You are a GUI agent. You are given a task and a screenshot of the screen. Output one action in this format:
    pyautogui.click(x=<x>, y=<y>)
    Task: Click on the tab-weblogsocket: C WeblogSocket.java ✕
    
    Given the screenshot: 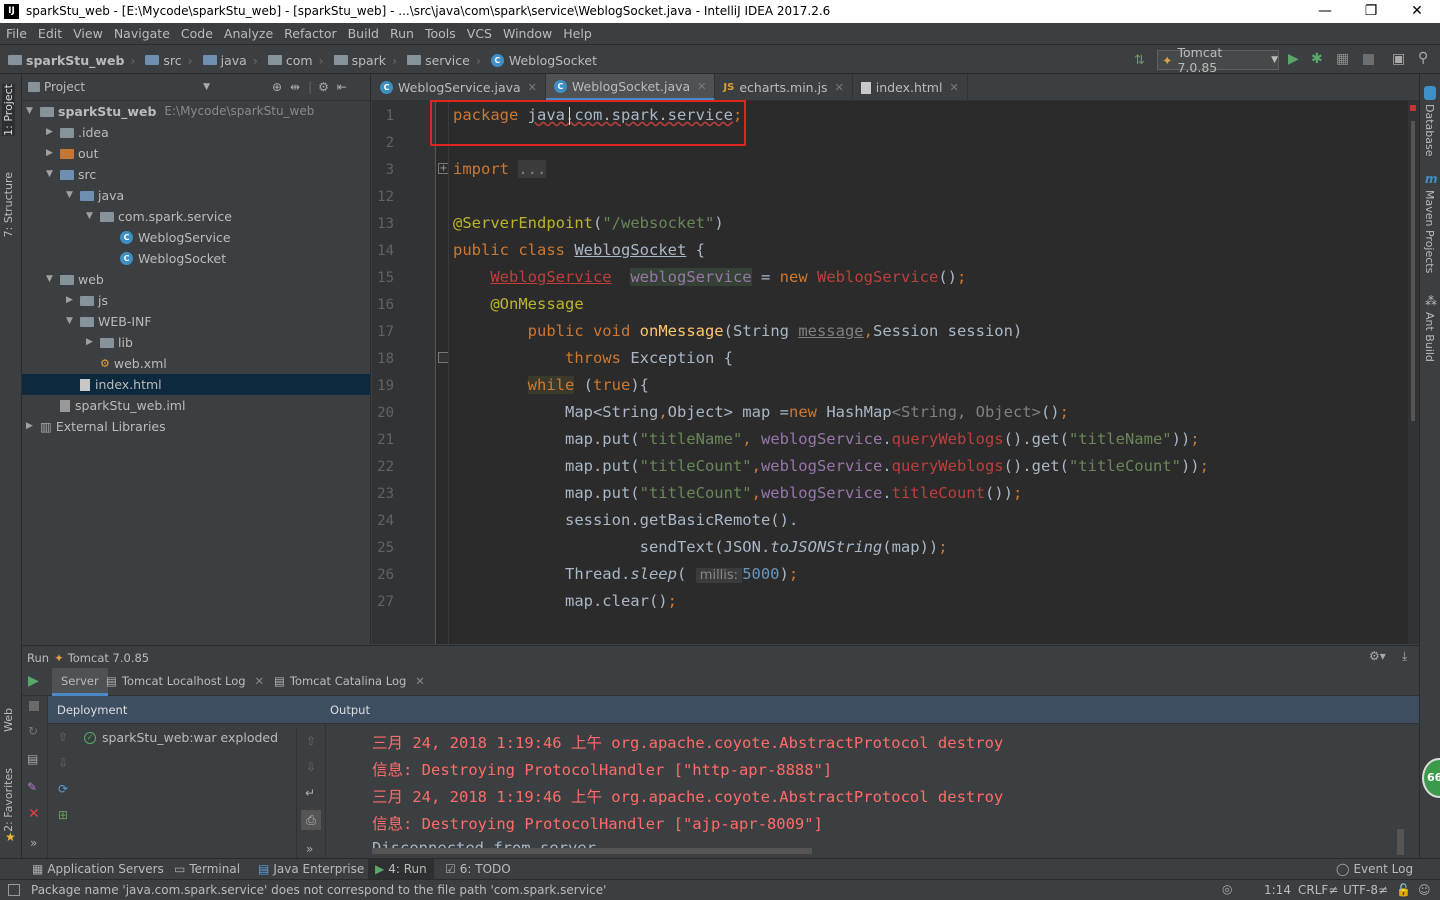 What is the action you would take?
    pyautogui.click(x=630, y=87)
    